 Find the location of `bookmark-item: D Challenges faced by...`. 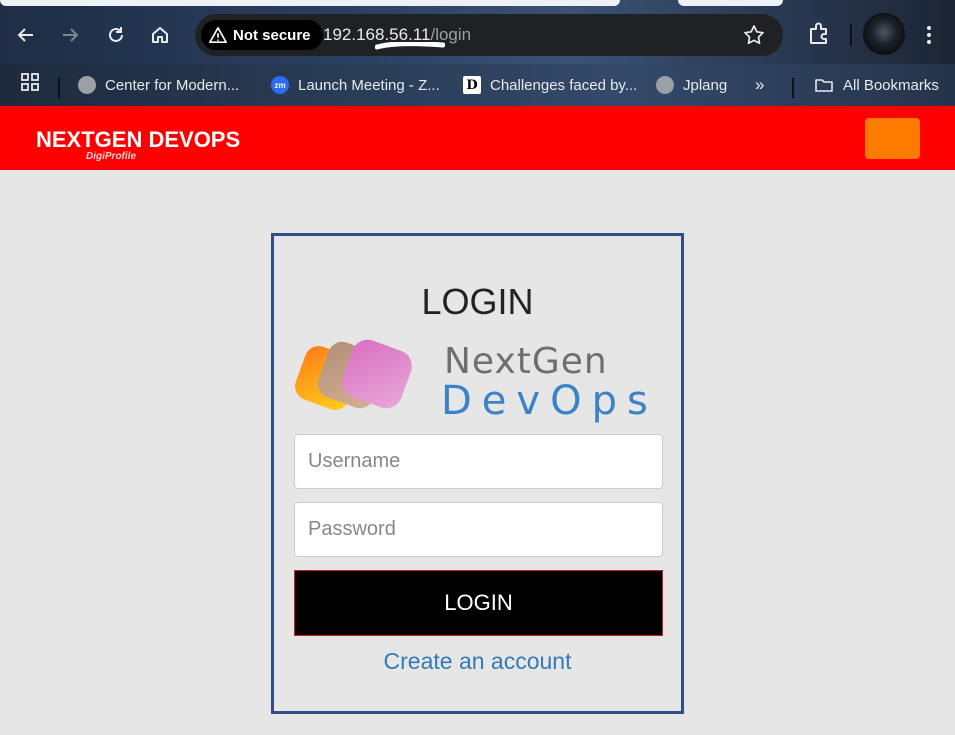

bookmark-item: D Challenges faced by... is located at coordinates (550, 85).